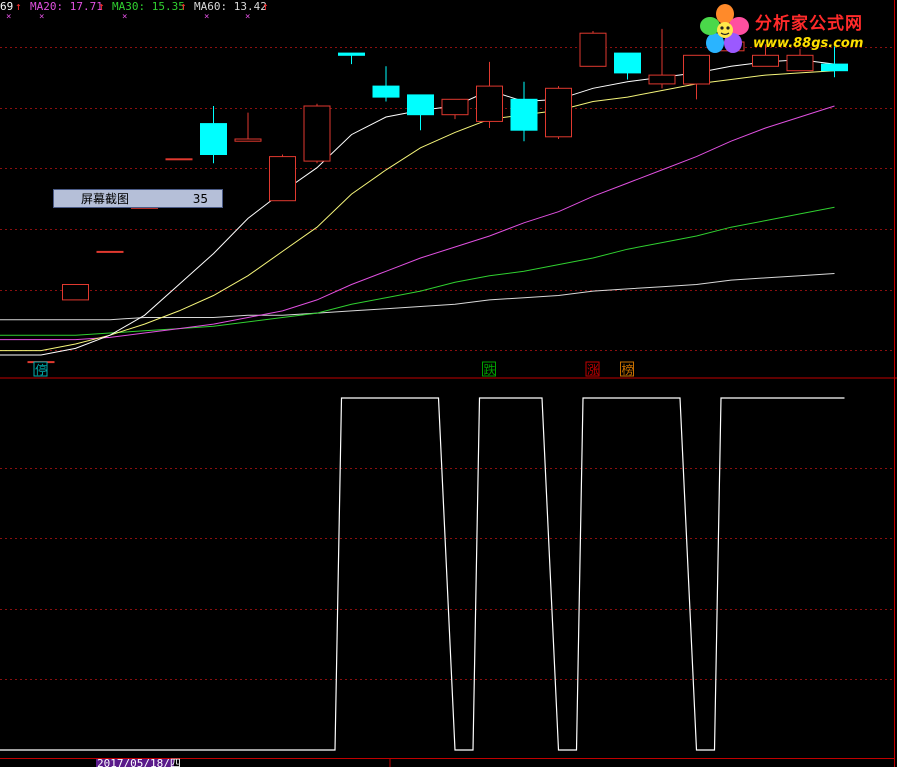  What do you see at coordinates (124, 17) in the screenshot?
I see `ma30-mark: ×` at bounding box center [124, 17].